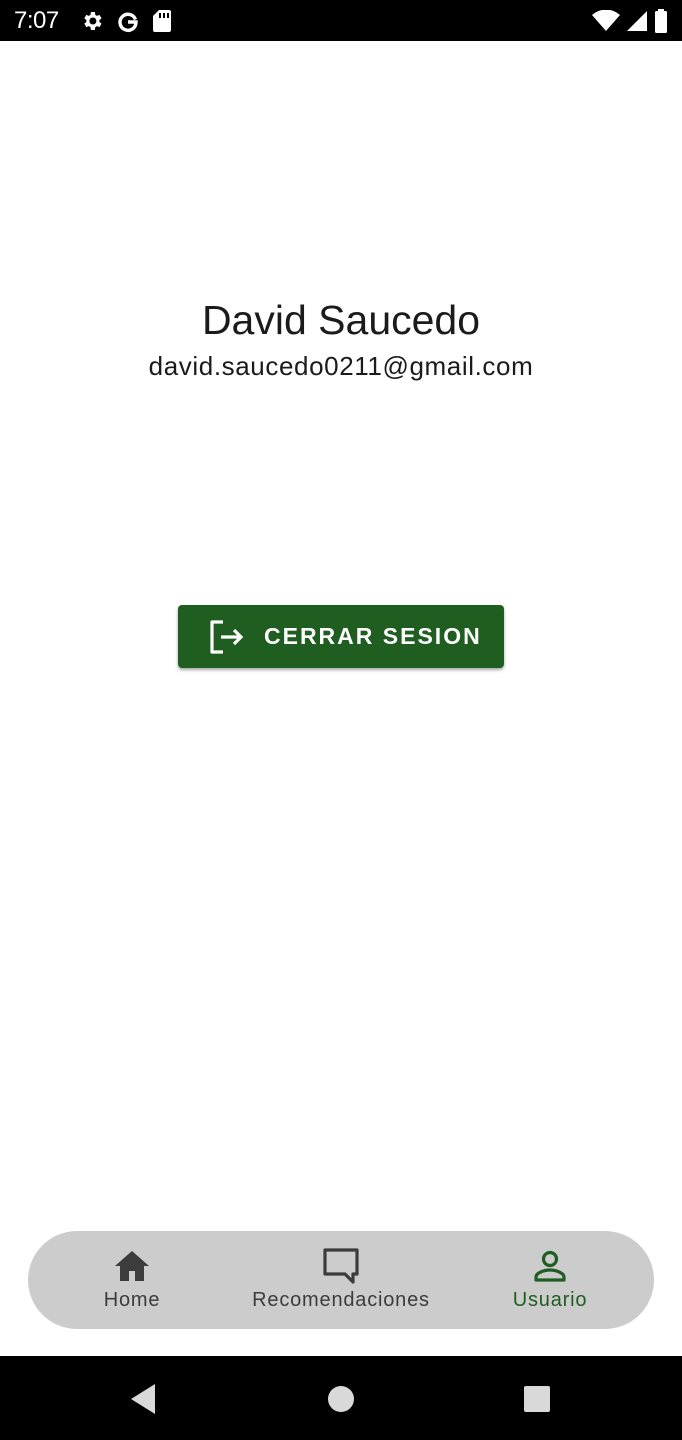 The width and height of the screenshot is (682, 1440). I want to click on sd-card-icon, so click(162, 21).